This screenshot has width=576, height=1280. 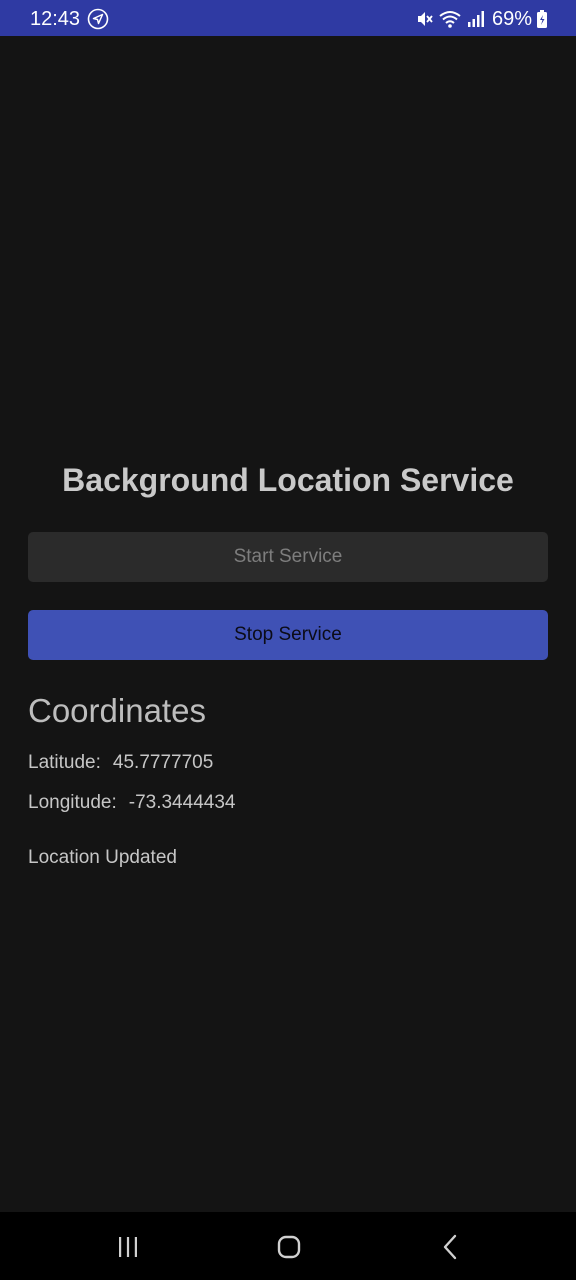 I want to click on page-title: Background Location Service, so click(x=288, y=480).